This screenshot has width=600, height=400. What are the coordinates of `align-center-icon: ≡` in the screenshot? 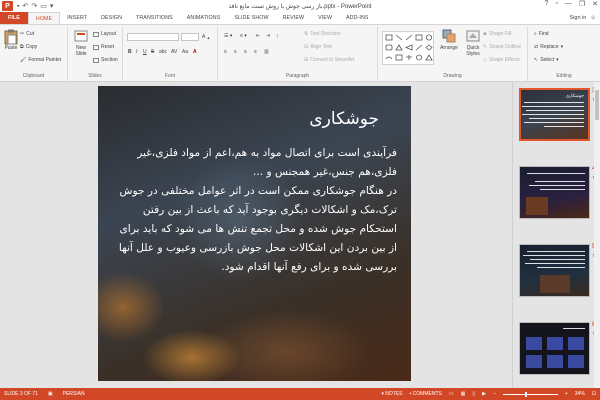 It's located at (235, 52).